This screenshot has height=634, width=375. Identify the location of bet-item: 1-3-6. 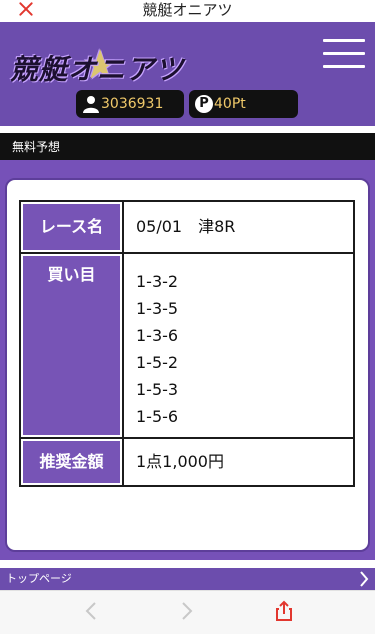
(157, 335).